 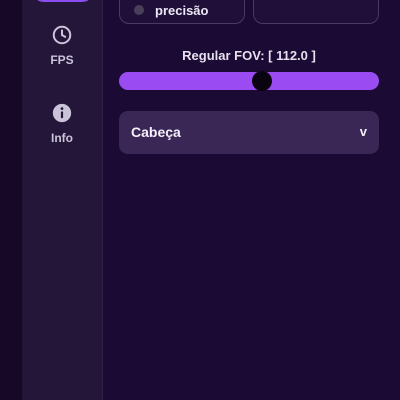 What do you see at coordinates (62, 35) in the screenshot?
I see `clock-icon` at bounding box center [62, 35].